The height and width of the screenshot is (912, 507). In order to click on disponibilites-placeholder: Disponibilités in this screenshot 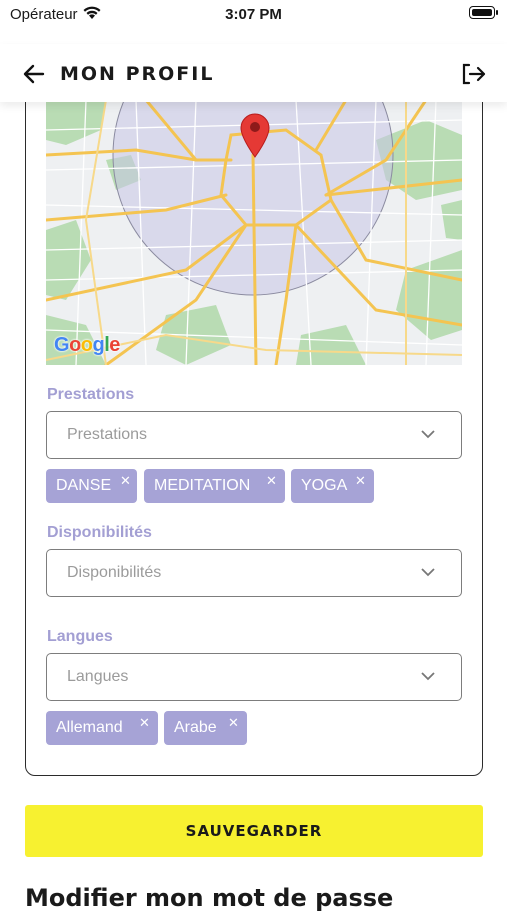, I will do `click(114, 572)`.